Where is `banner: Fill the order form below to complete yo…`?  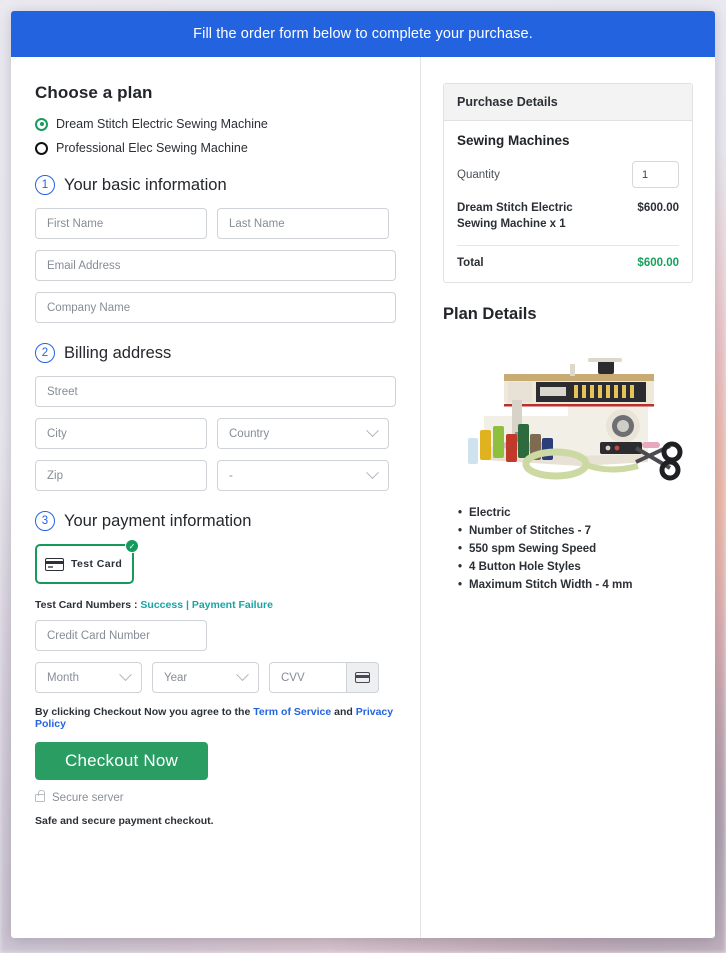 banner: Fill the order form below to complete yo… is located at coordinates (363, 34).